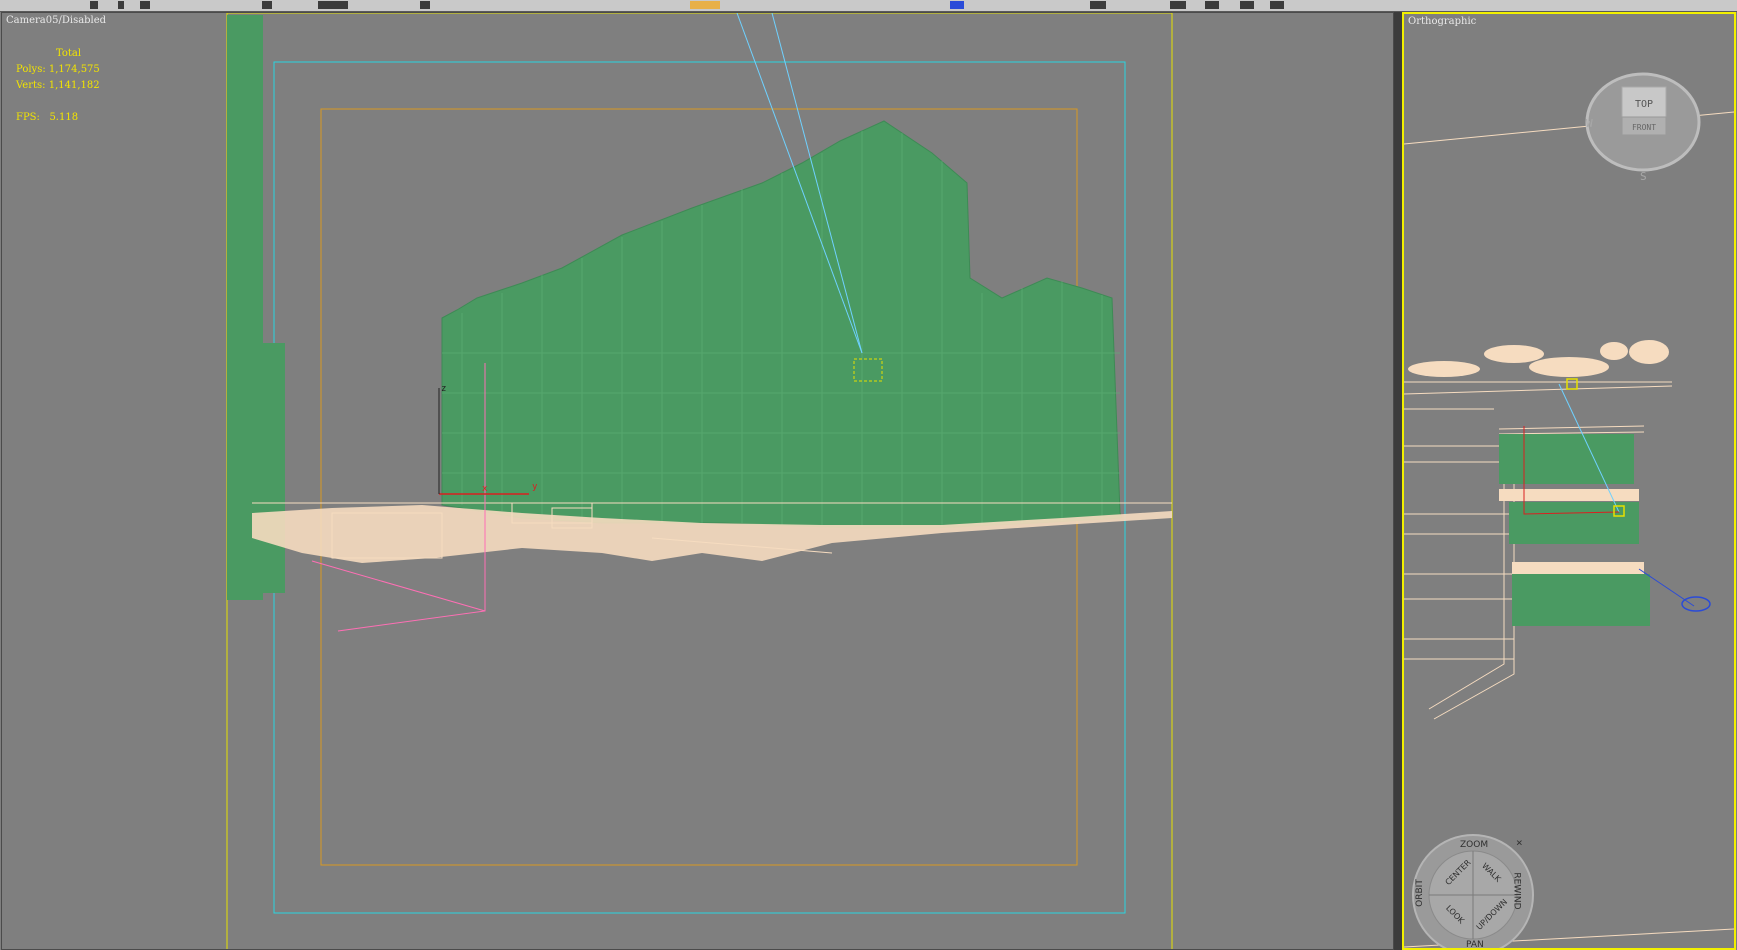 This screenshot has height=950, width=1737. Describe the element at coordinates (145, 5) in the screenshot. I see `rotate-icon` at that location.